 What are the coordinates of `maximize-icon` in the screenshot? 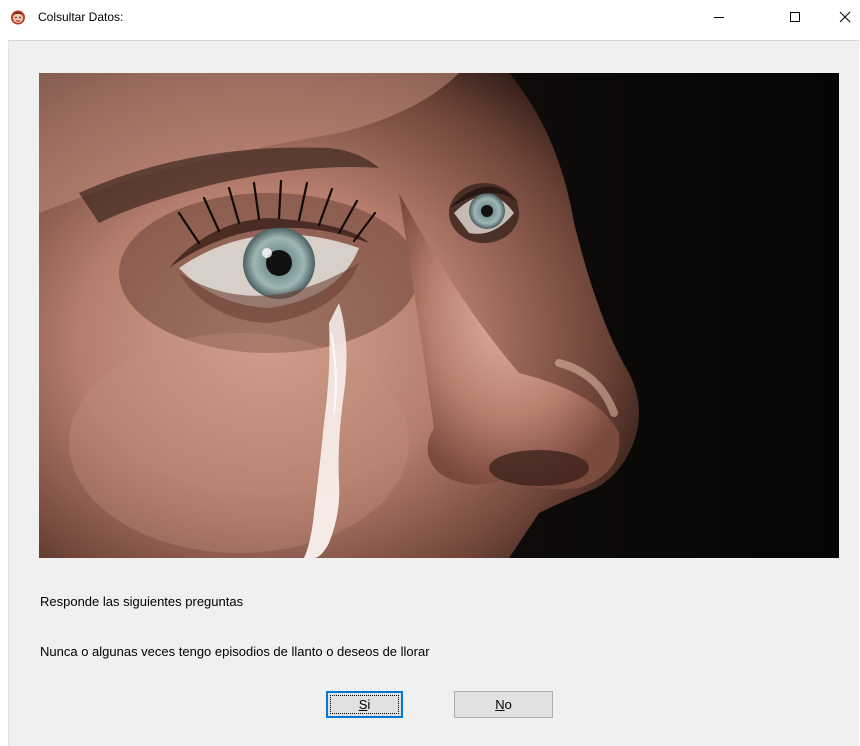 It's located at (795, 17).